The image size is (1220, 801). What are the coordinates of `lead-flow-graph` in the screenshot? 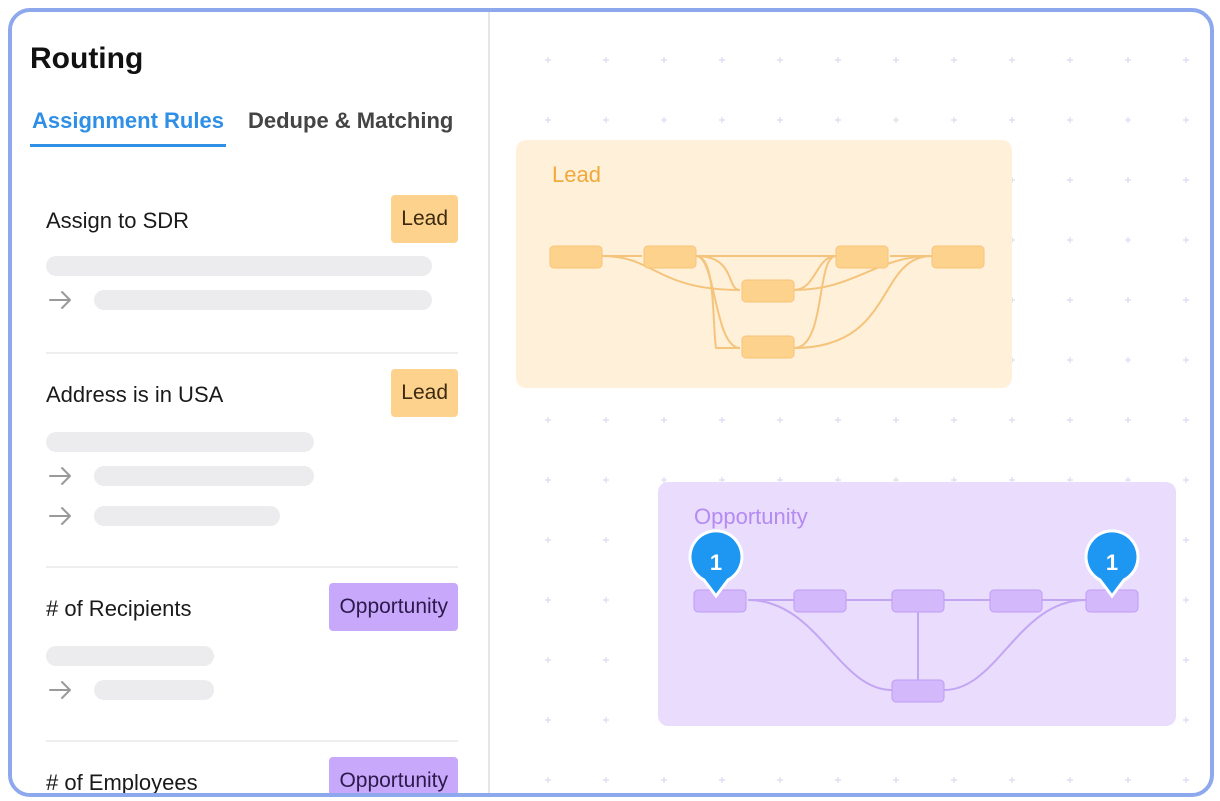 It's located at (767, 302).